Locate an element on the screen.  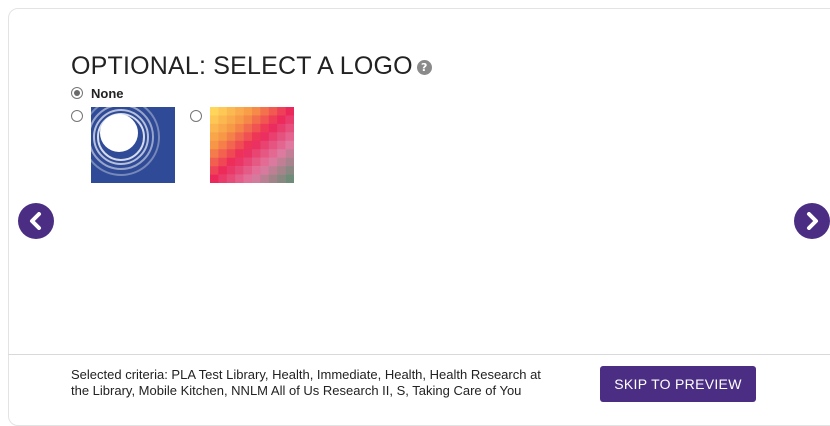
skip-to-preview-button: SKIP TO PREVIEW is located at coordinates (678, 384).